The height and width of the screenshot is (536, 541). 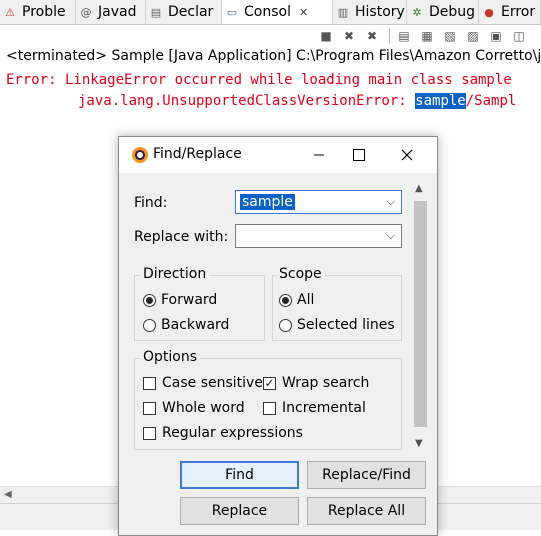 I want to click on toolbar-separator, so click(x=389, y=36).